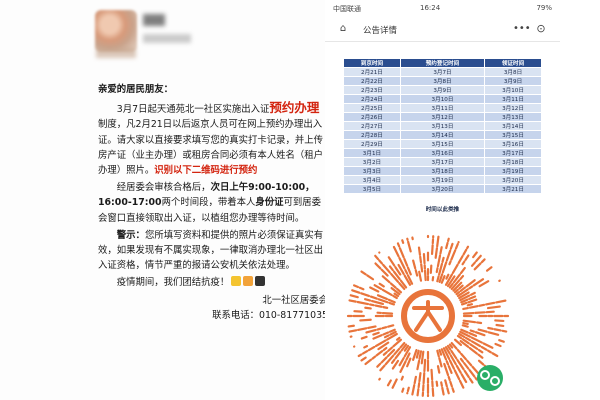  What do you see at coordinates (442, 108) in the screenshot?
I see `table-row: 2月25日 3月11日 3月12日` at bounding box center [442, 108].